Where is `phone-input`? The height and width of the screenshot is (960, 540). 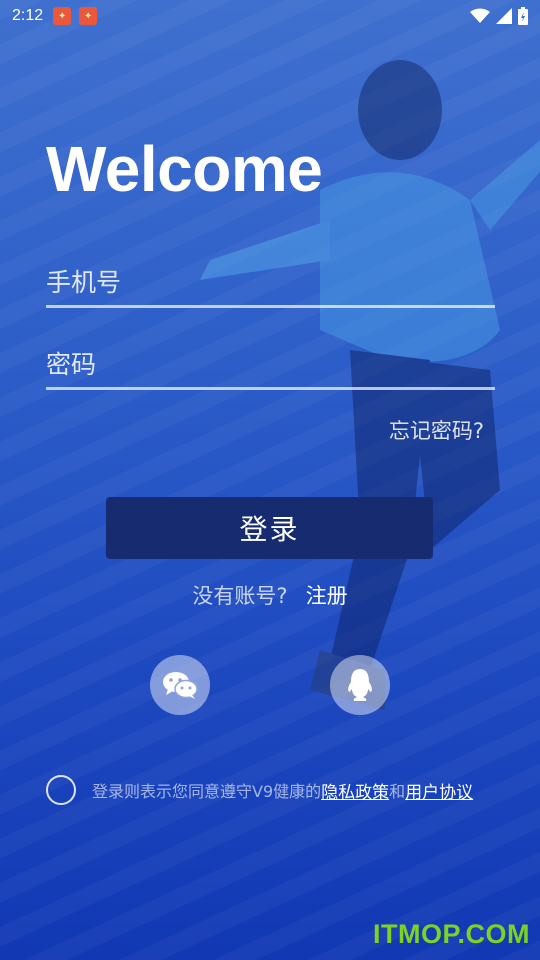 phone-input is located at coordinates (270, 286).